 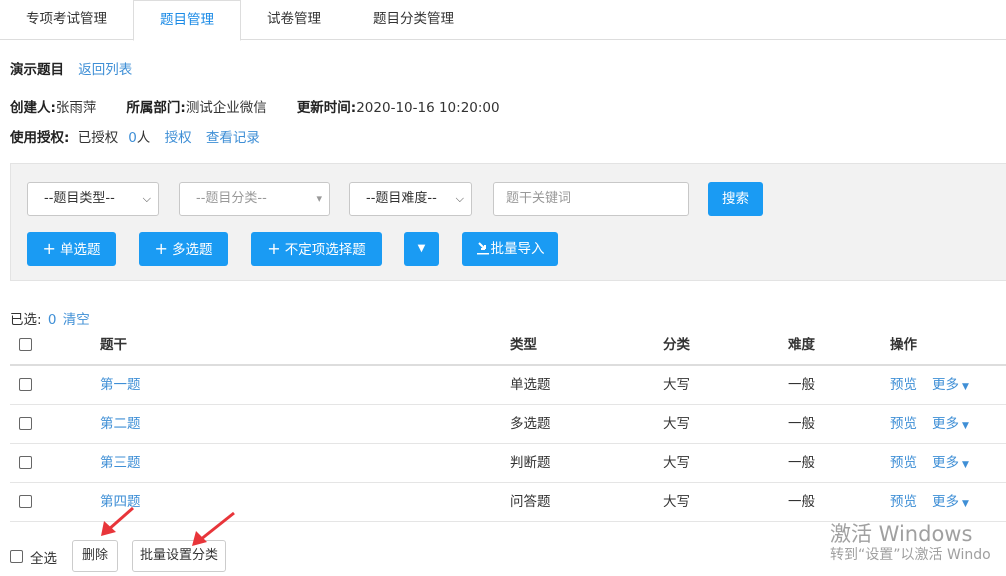 What do you see at coordinates (40, 138) in the screenshot?
I see `auth-label: 使用授权:` at bounding box center [40, 138].